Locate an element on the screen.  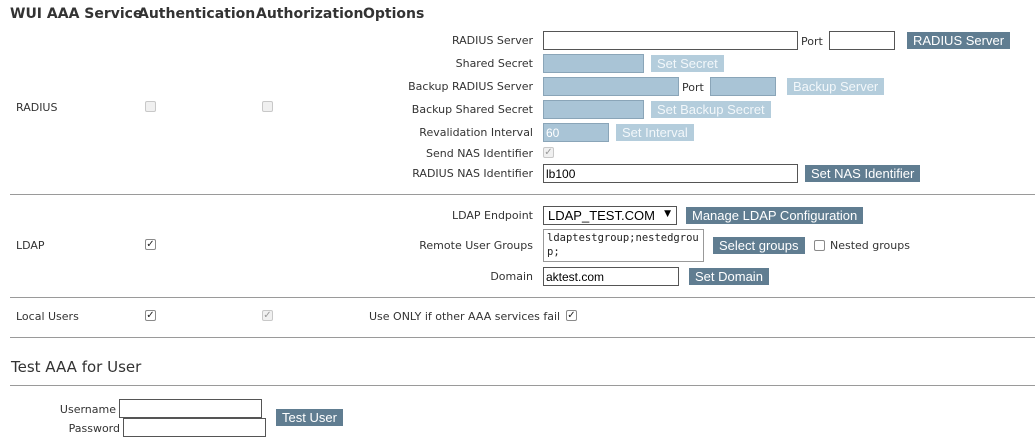
set-backup-secret-button: Set Backup Secret is located at coordinates (711, 109).